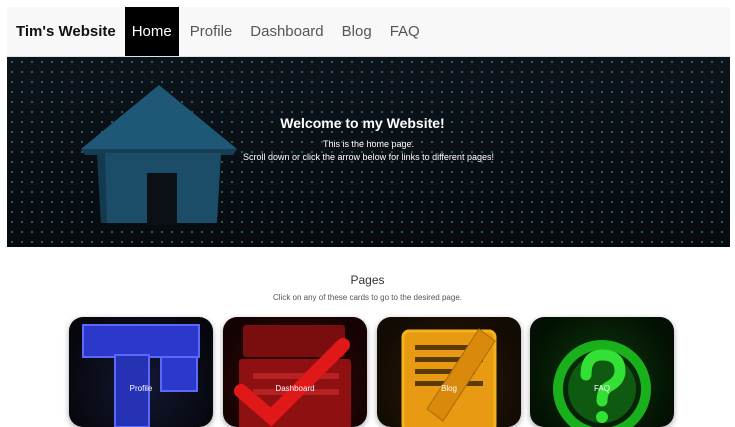 This screenshot has height=427, width=735. I want to click on hero-title: Welcome to my Website!, so click(362, 123).